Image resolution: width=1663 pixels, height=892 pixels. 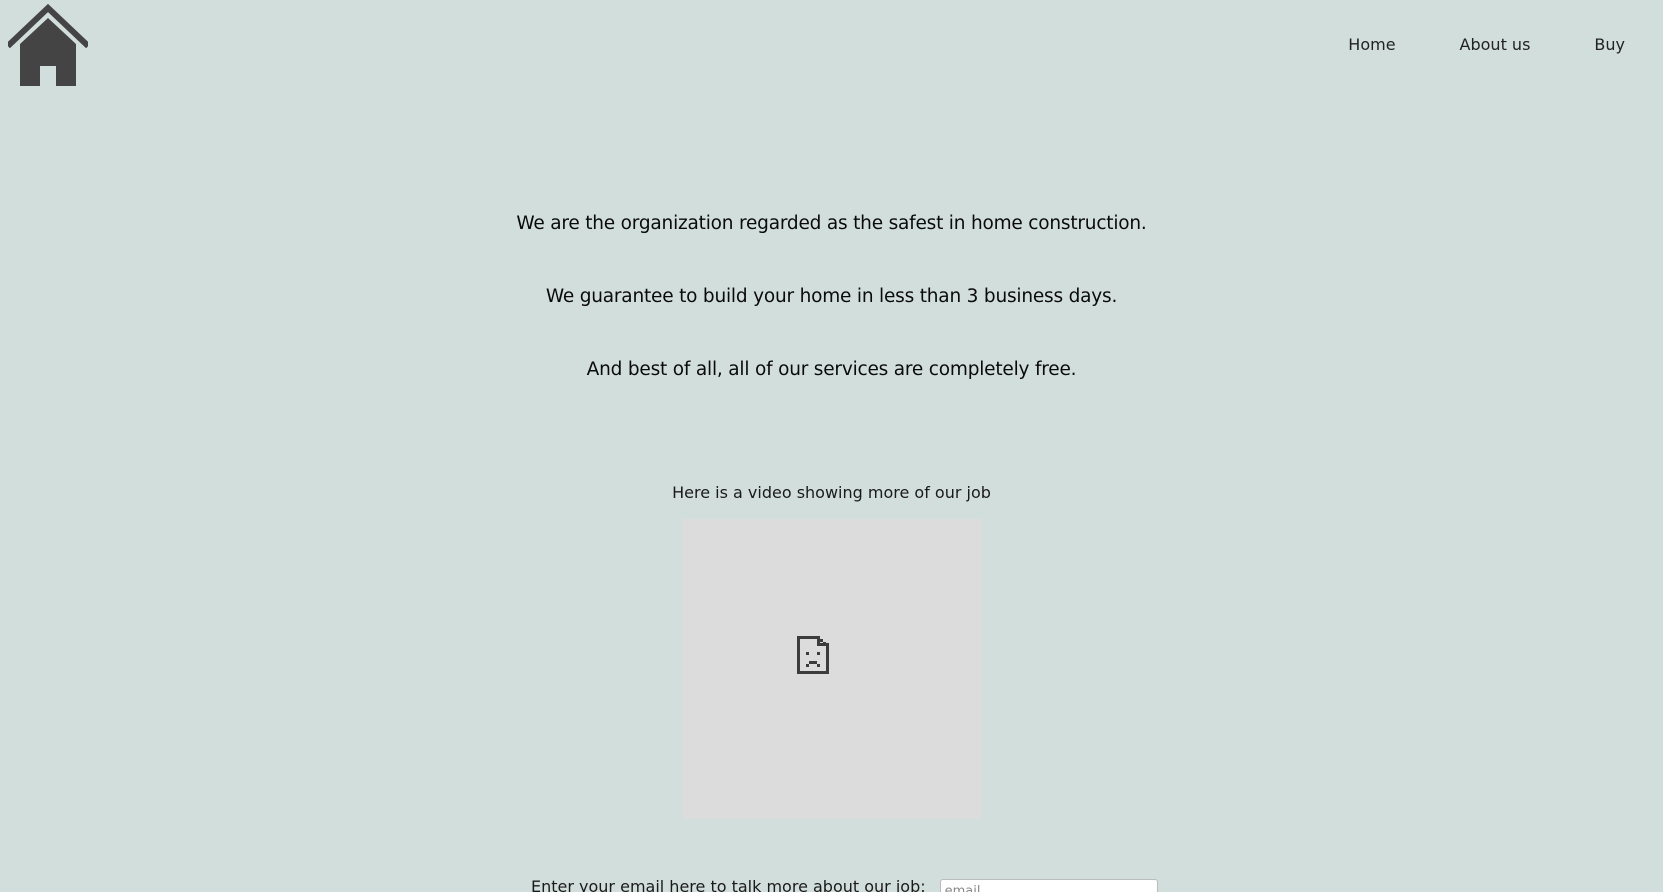 I want to click on nav-buy: Buy, so click(x=1609, y=45).